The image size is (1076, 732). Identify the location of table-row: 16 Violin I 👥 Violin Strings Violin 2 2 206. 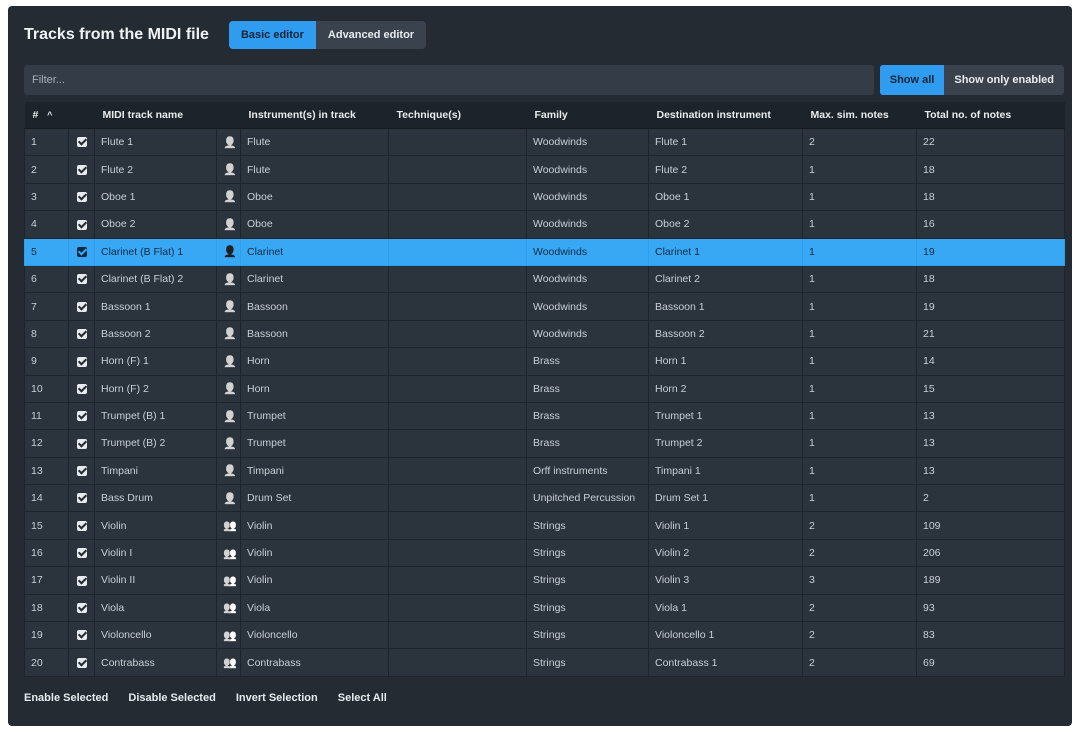
(544, 553).